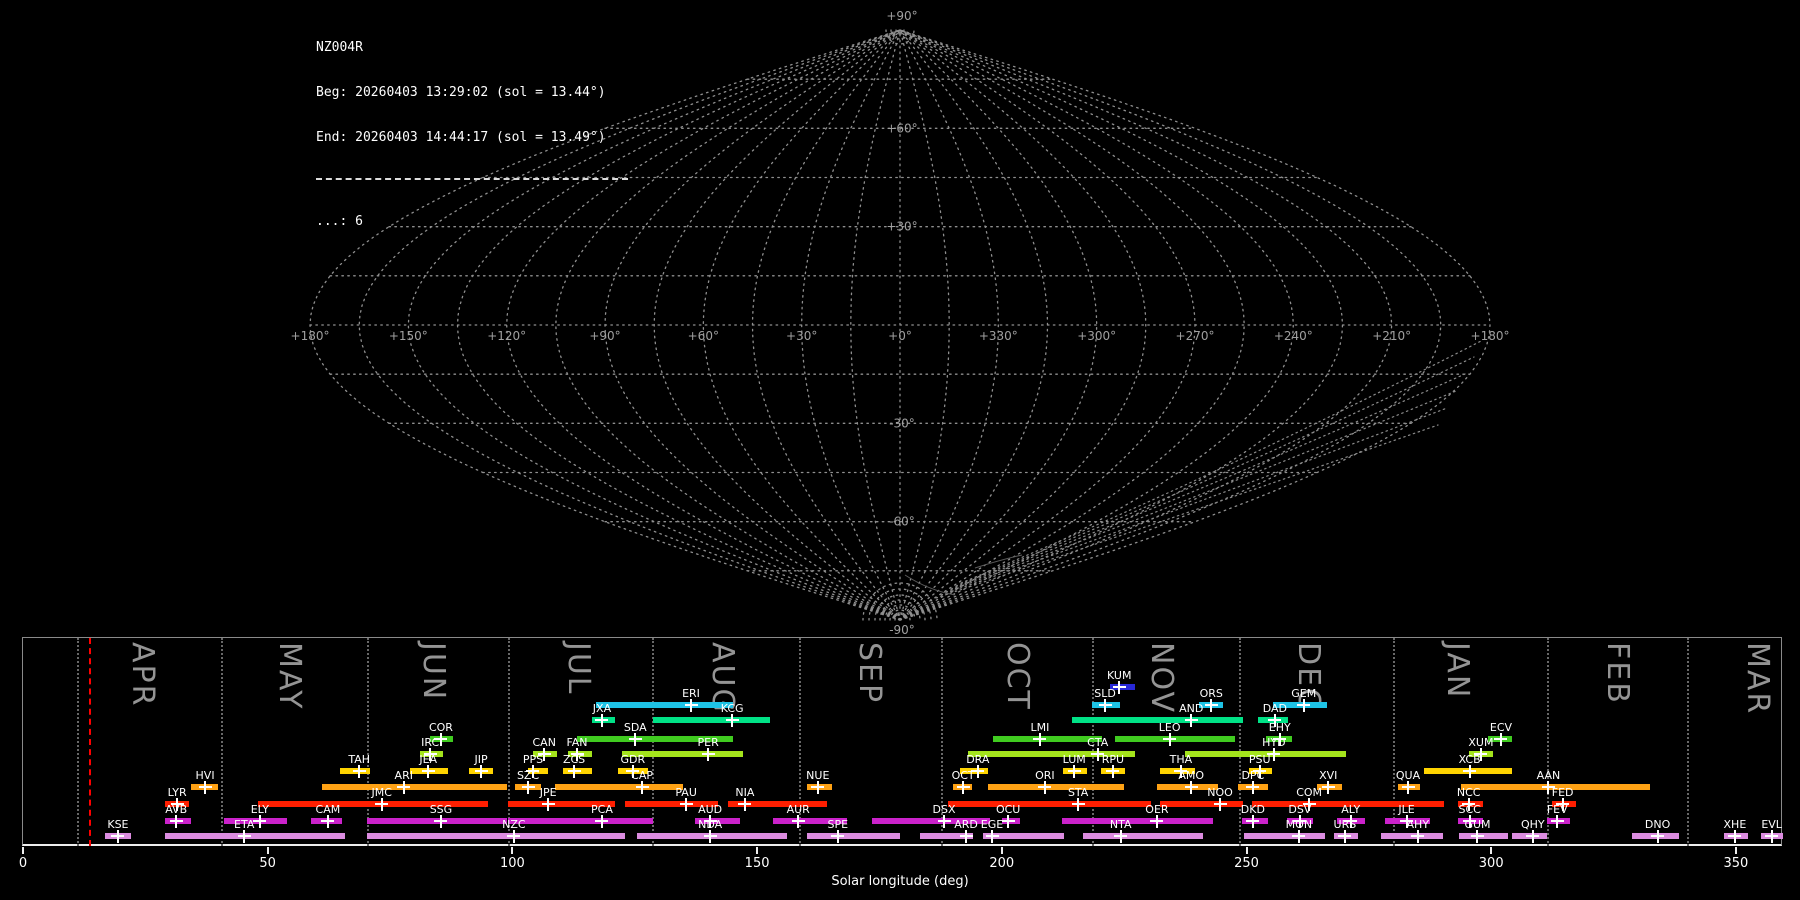 The width and height of the screenshot is (1800, 900). I want to click on shower-label-GDR: GDR, so click(633, 759).